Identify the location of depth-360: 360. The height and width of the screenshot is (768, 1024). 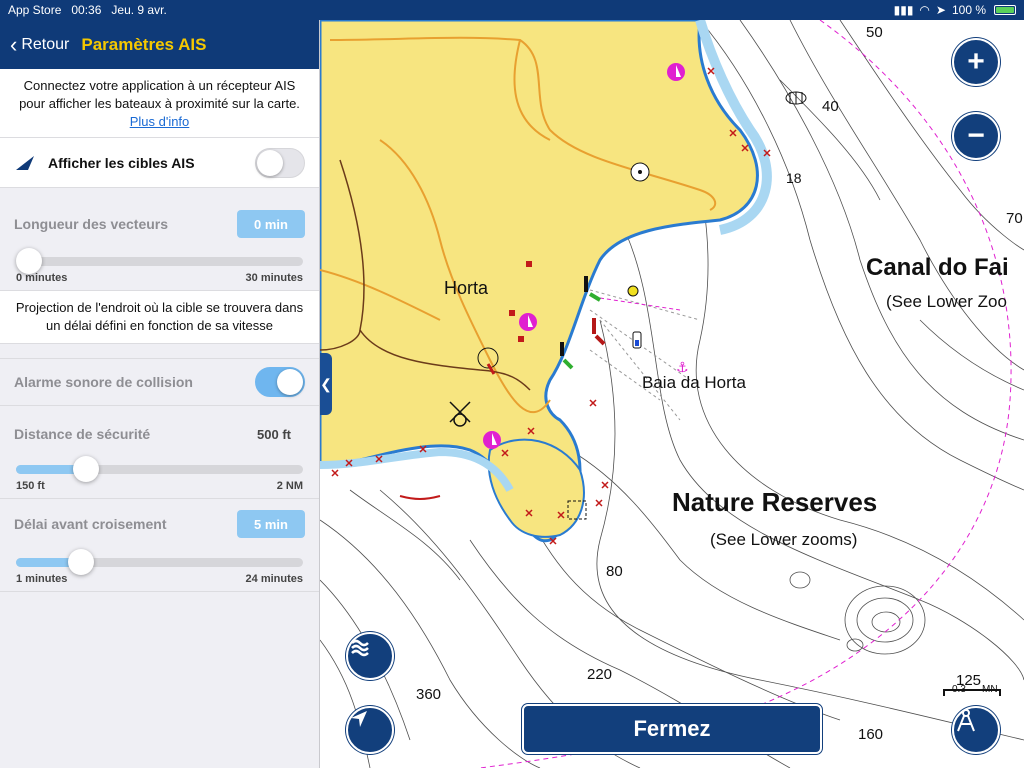
(429, 694).